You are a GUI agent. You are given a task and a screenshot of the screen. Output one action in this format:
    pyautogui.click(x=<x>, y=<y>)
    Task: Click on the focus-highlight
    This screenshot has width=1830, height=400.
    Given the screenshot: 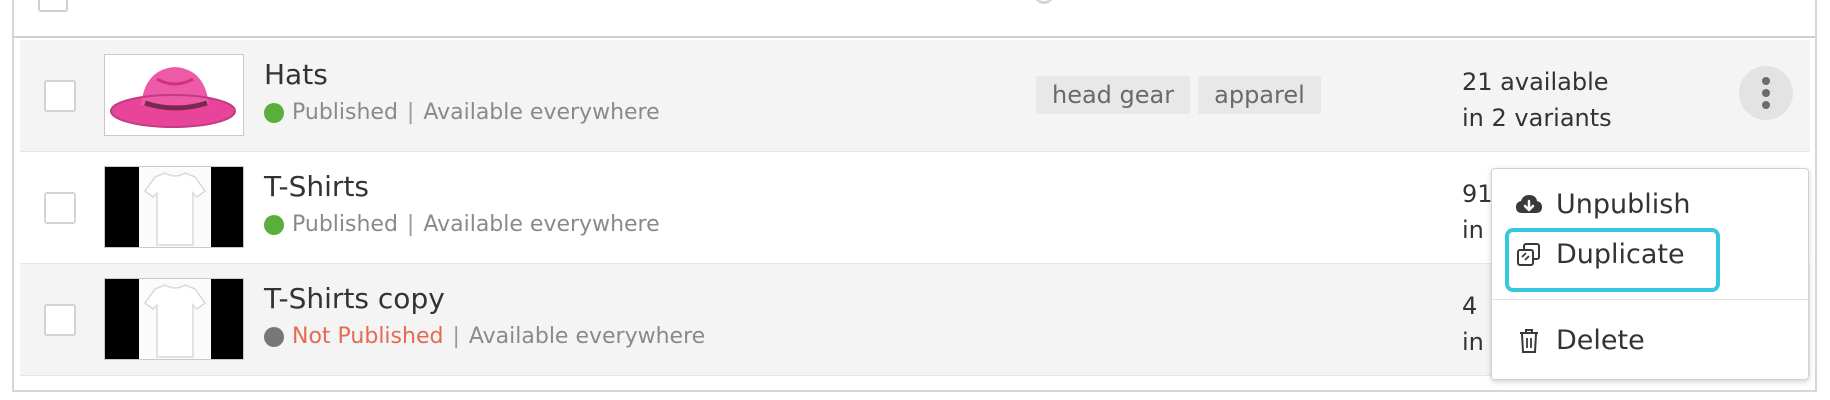 What is the action you would take?
    pyautogui.click(x=1612, y=260)
    